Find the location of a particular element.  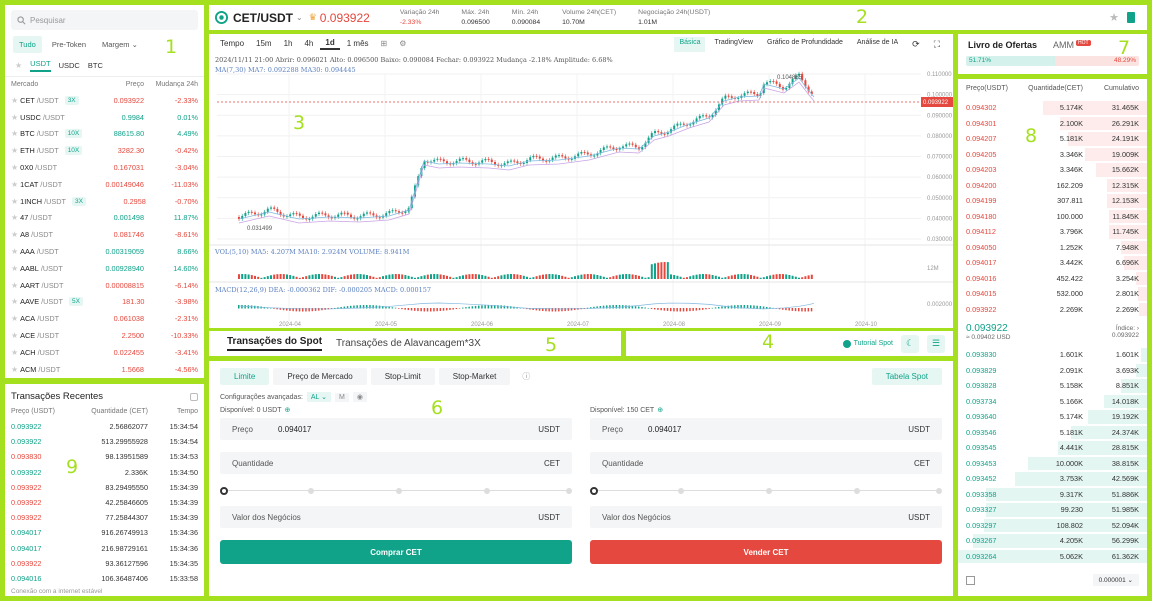

bid-row: 0.093358 9.317K 51.886K is located at coordinates (1052, 495).